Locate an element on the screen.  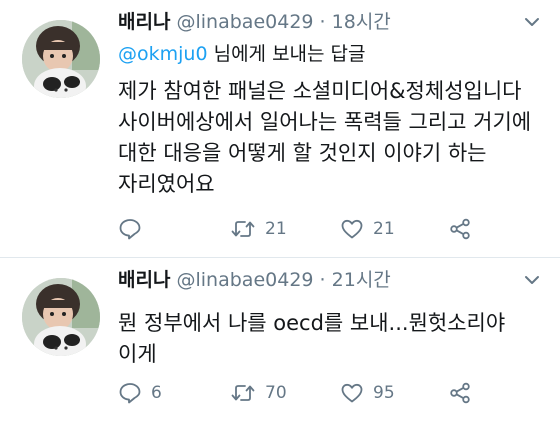
tweet-actions: 21 21 is located at coordinates (328, 229).